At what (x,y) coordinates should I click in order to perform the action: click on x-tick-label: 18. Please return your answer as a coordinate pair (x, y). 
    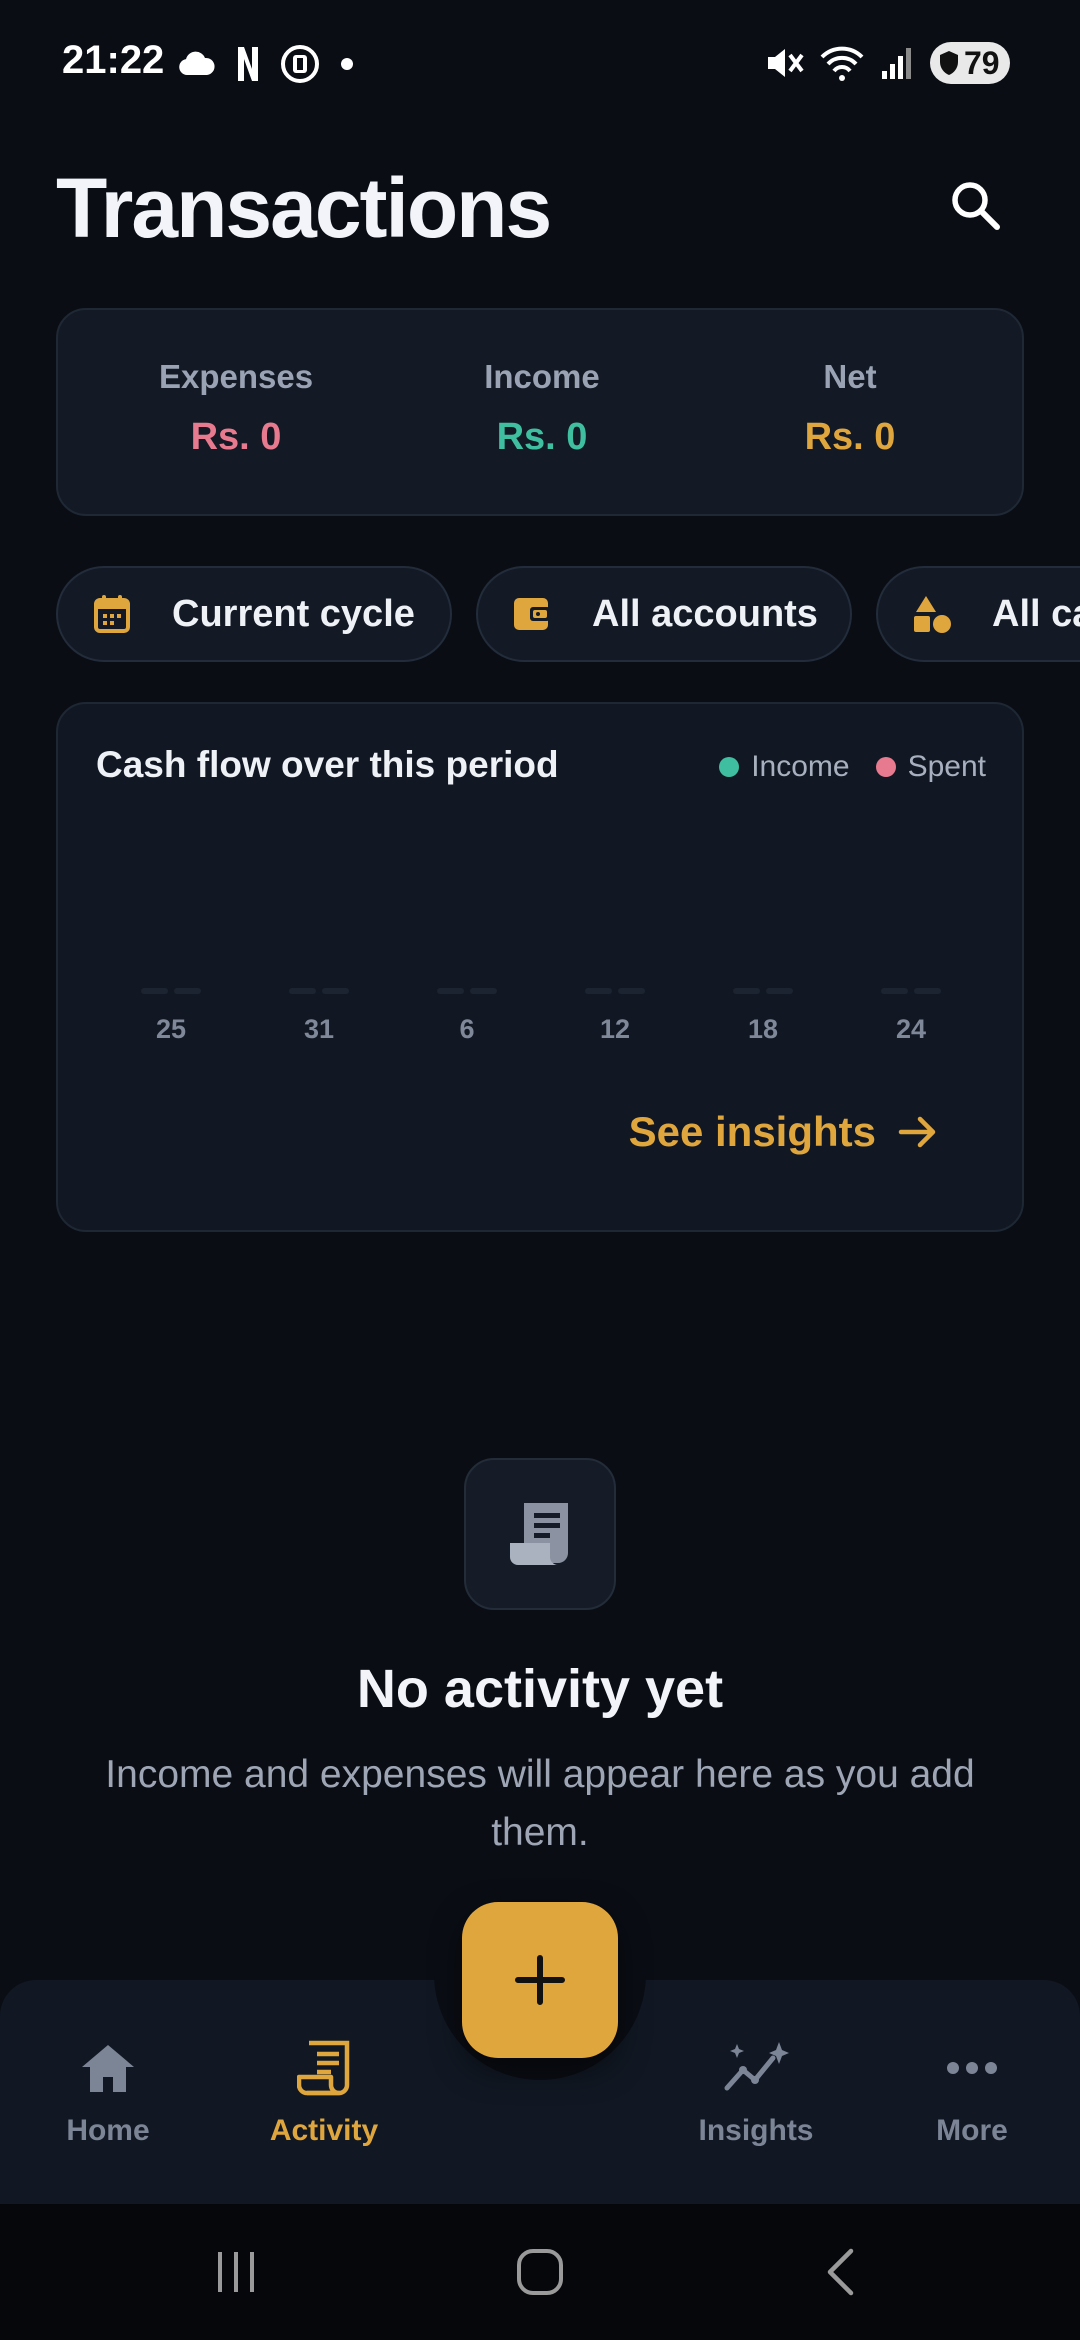
    Looking at the image, I should click on (763, 1029).